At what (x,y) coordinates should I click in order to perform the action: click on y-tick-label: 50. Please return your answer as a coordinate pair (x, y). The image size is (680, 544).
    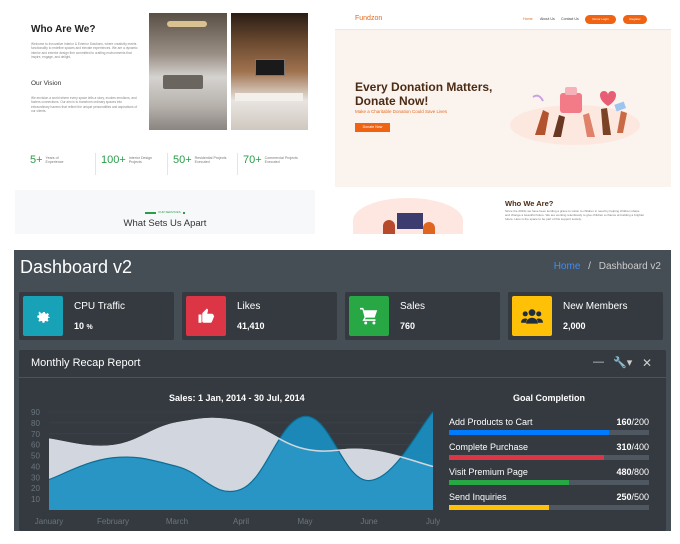
    Looking at the image, I should click on (35, 456).